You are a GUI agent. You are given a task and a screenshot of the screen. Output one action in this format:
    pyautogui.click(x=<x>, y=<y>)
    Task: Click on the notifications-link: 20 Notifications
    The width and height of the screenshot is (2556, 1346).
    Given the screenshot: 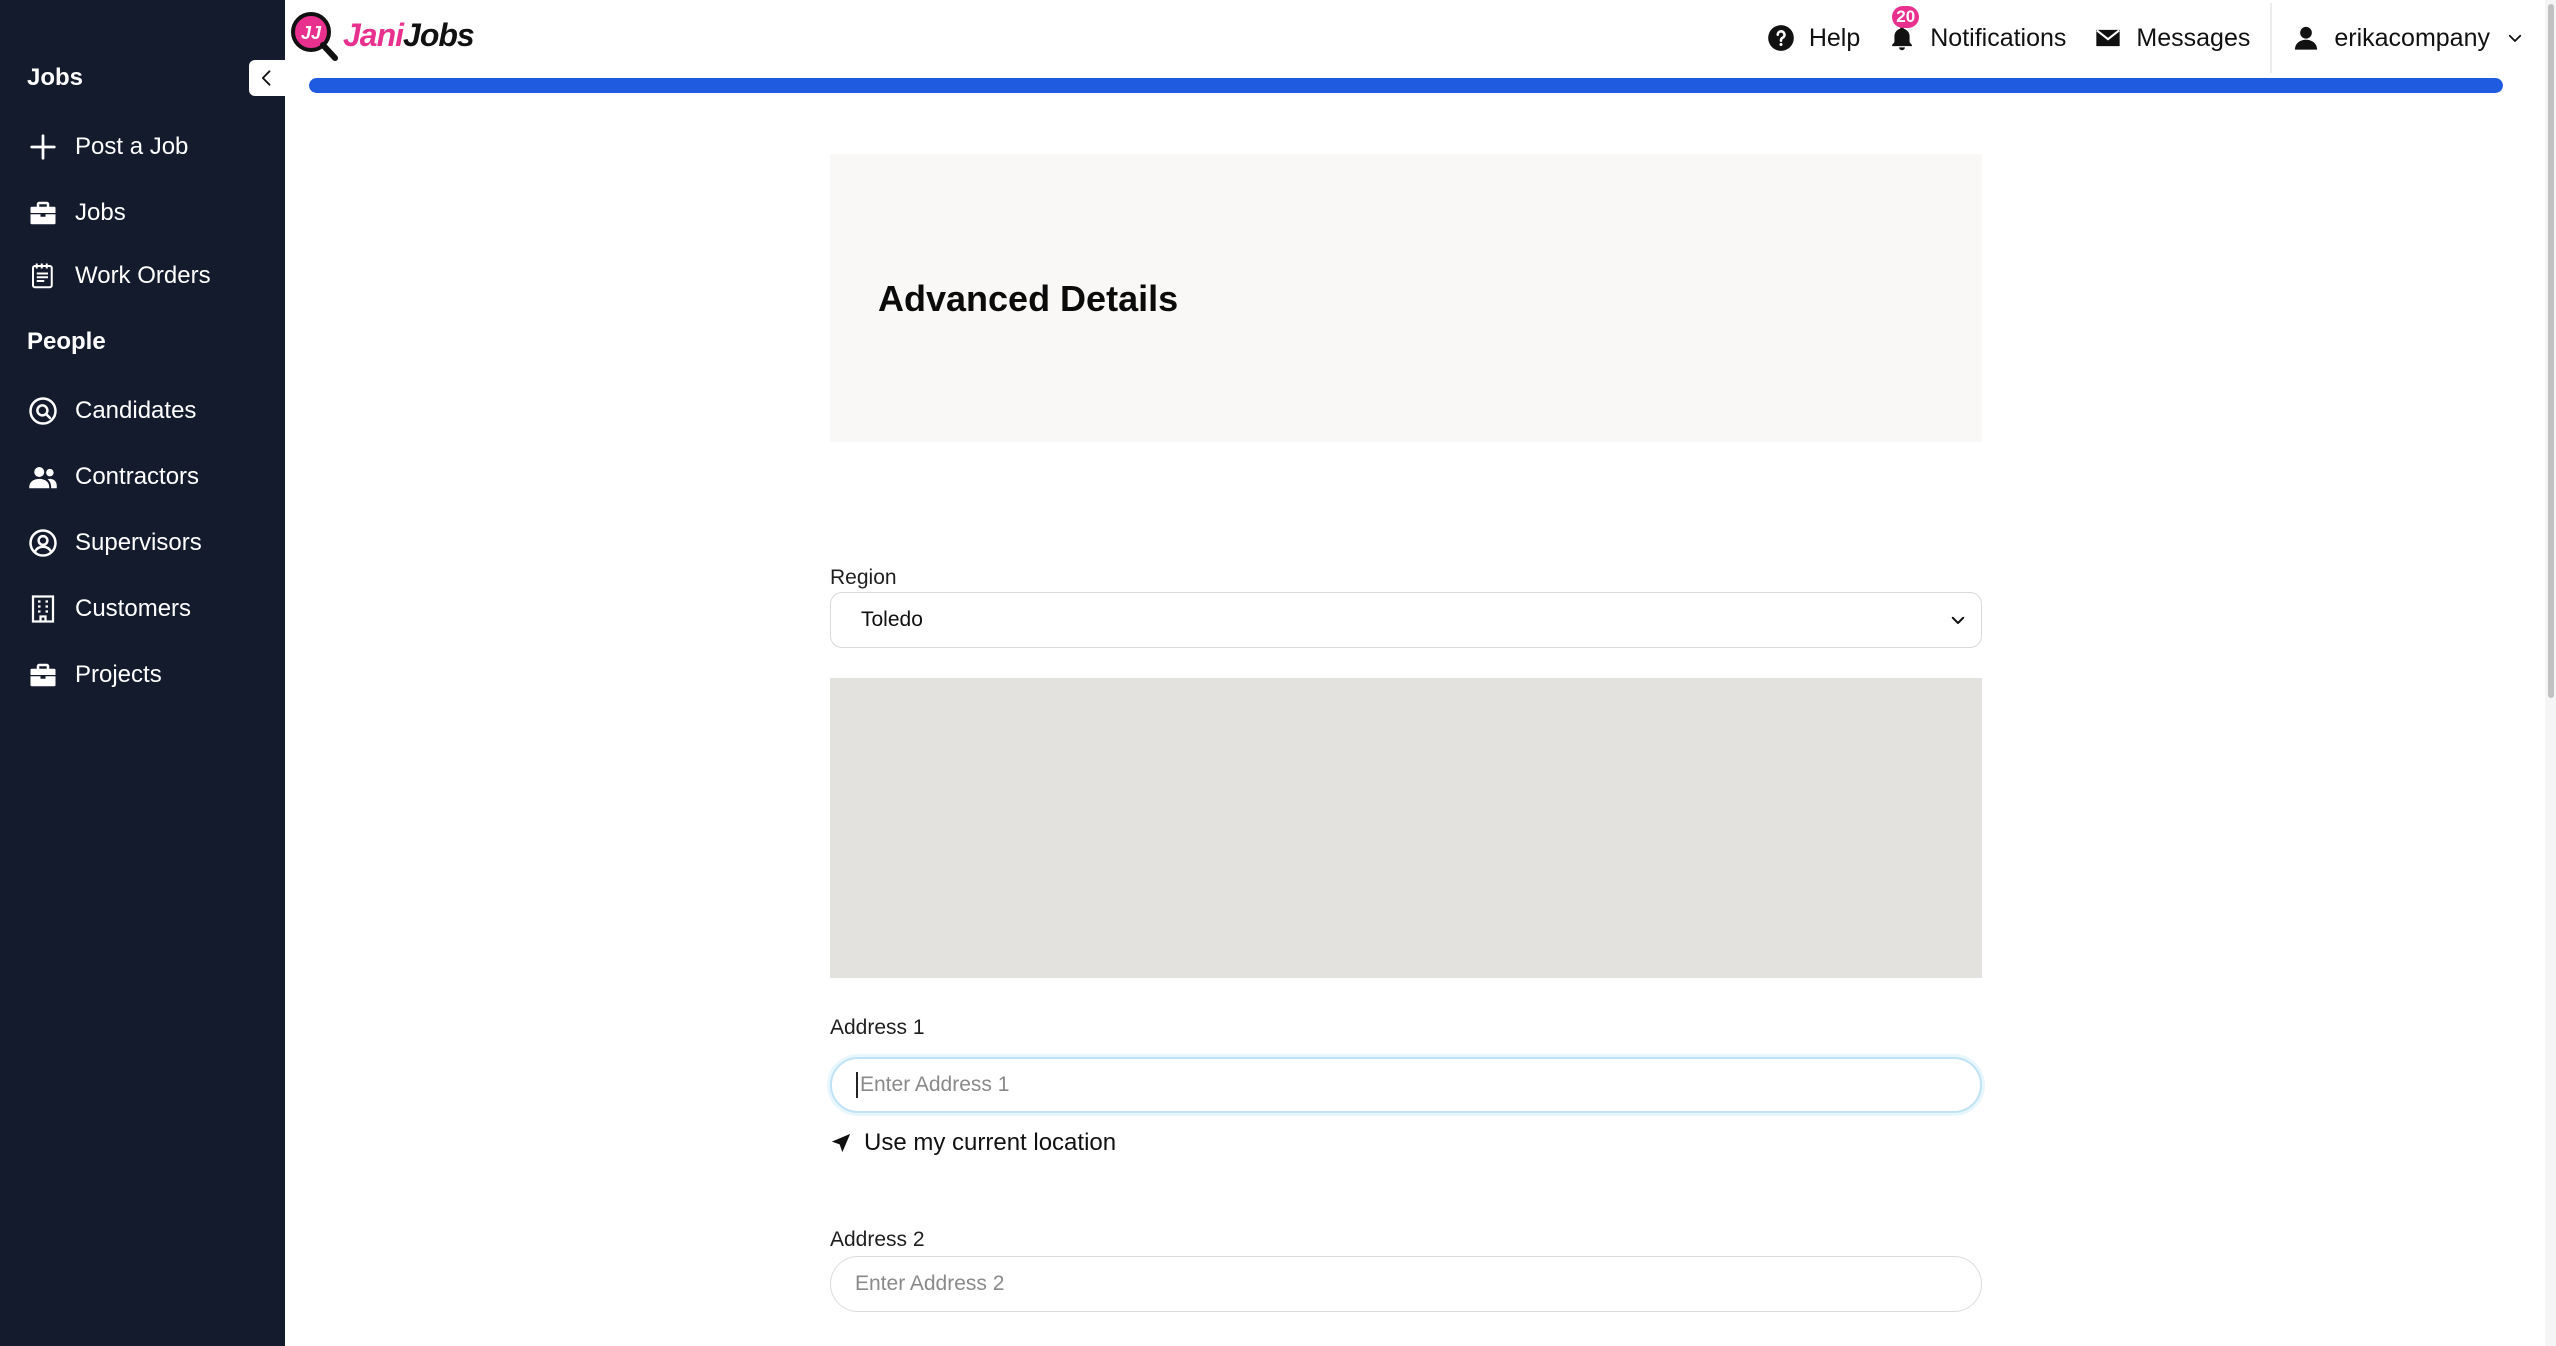 What is the action you would take?
    pyautogui.click(x=1977, y=29)
    